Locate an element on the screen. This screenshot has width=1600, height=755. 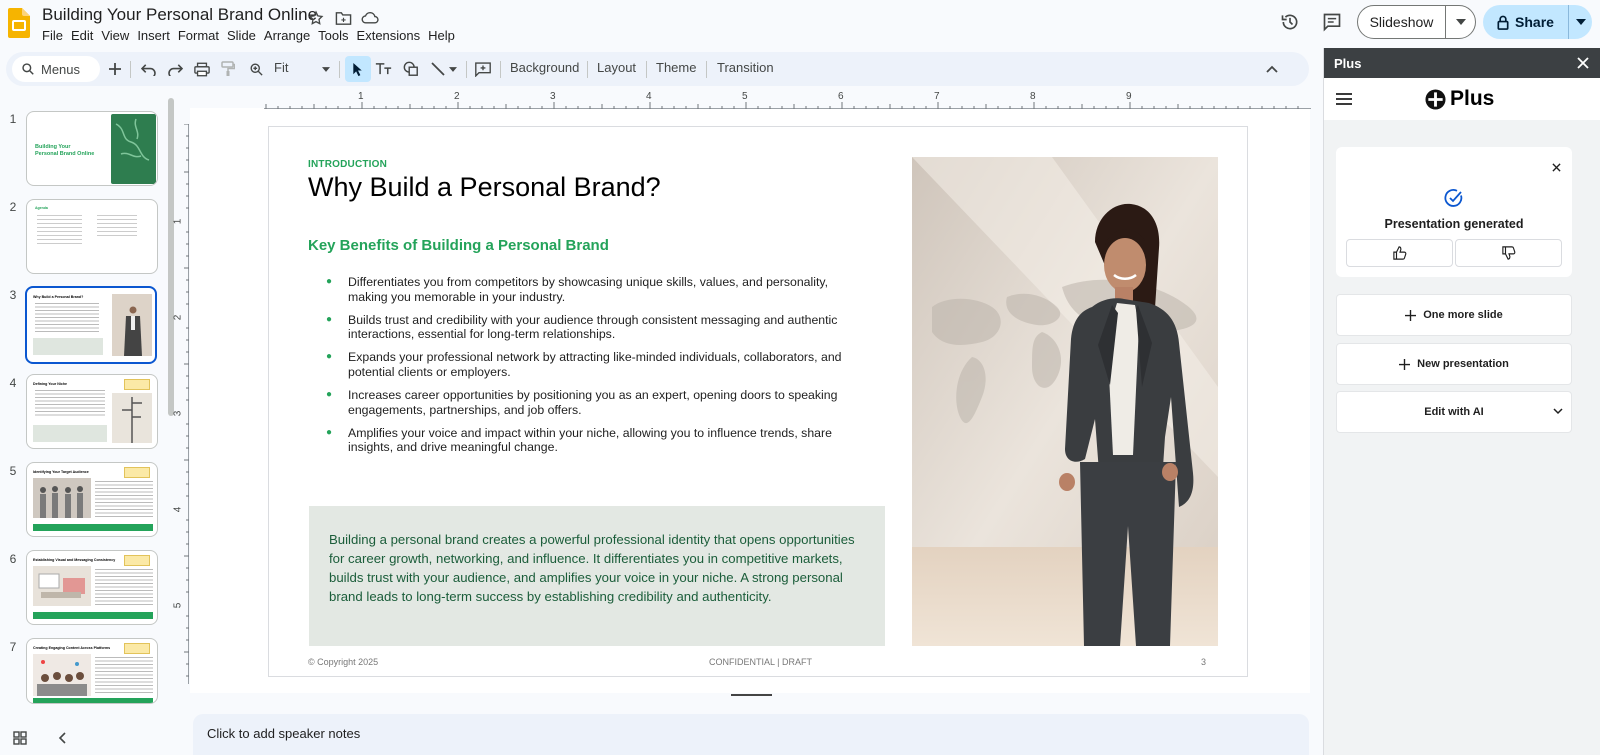
slide-footer-confidential: CONFIDENTIAL | DRAFT is located at coordinates (760, 662).